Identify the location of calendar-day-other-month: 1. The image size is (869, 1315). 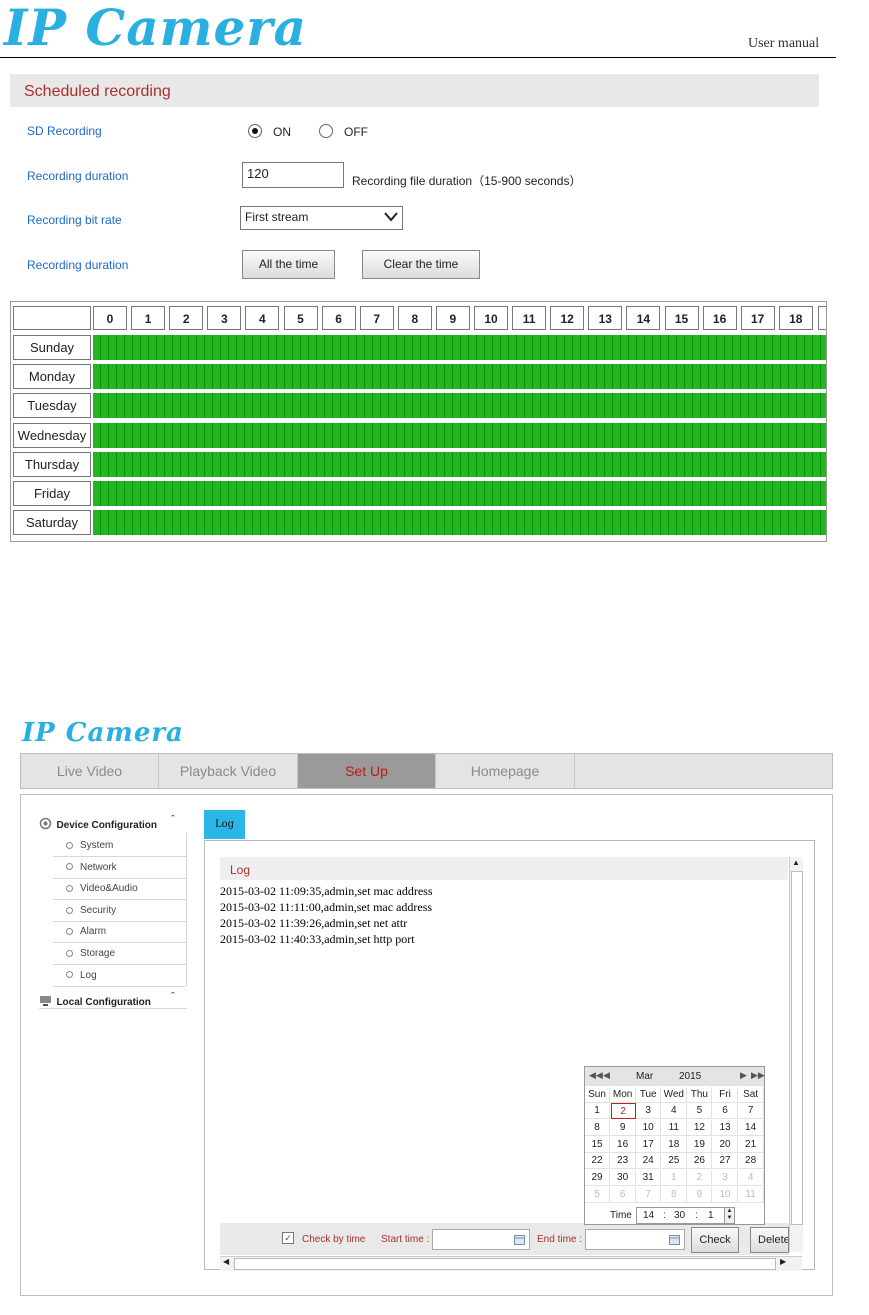
(674, 1178).